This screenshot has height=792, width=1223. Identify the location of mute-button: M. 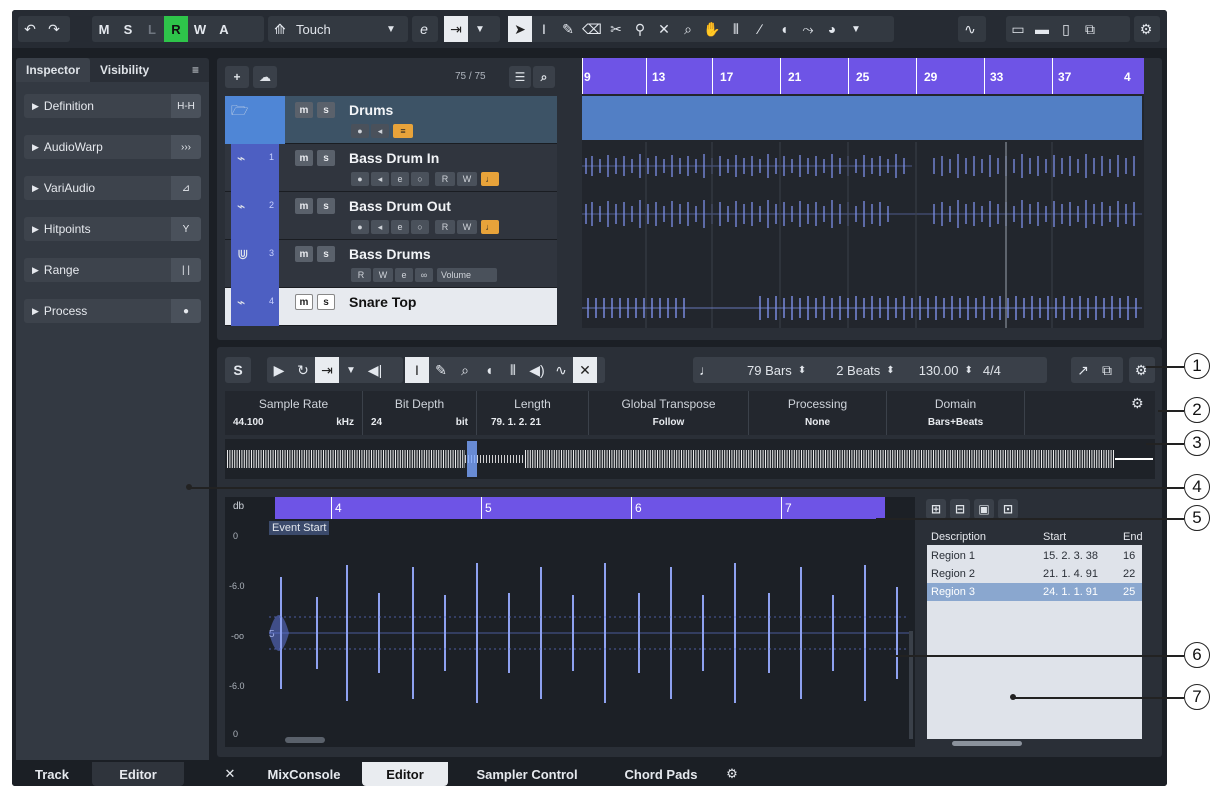
(104, 29).